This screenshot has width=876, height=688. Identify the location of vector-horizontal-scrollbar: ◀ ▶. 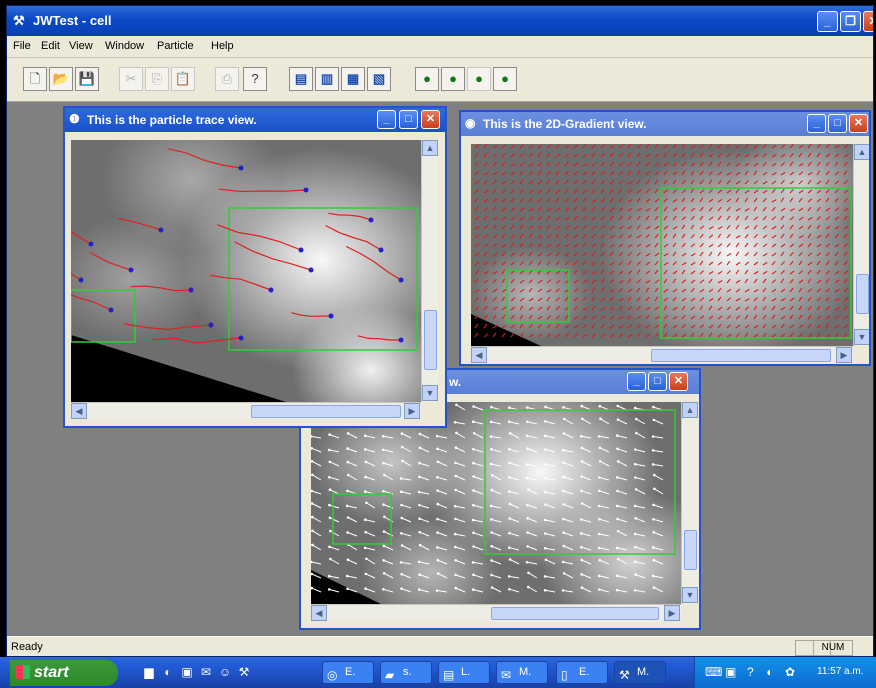
(496, 612).